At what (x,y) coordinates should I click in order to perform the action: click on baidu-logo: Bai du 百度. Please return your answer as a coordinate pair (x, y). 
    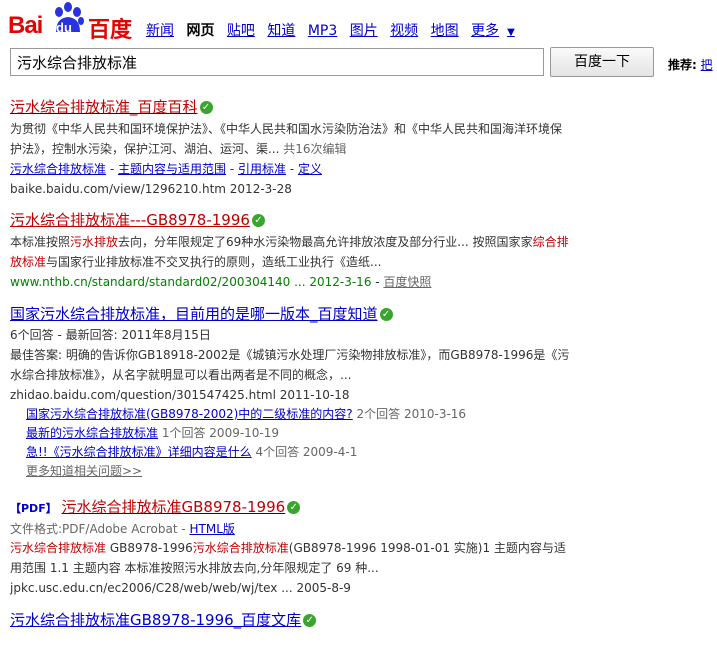
    Looking at the image, I should click on (70, 22).